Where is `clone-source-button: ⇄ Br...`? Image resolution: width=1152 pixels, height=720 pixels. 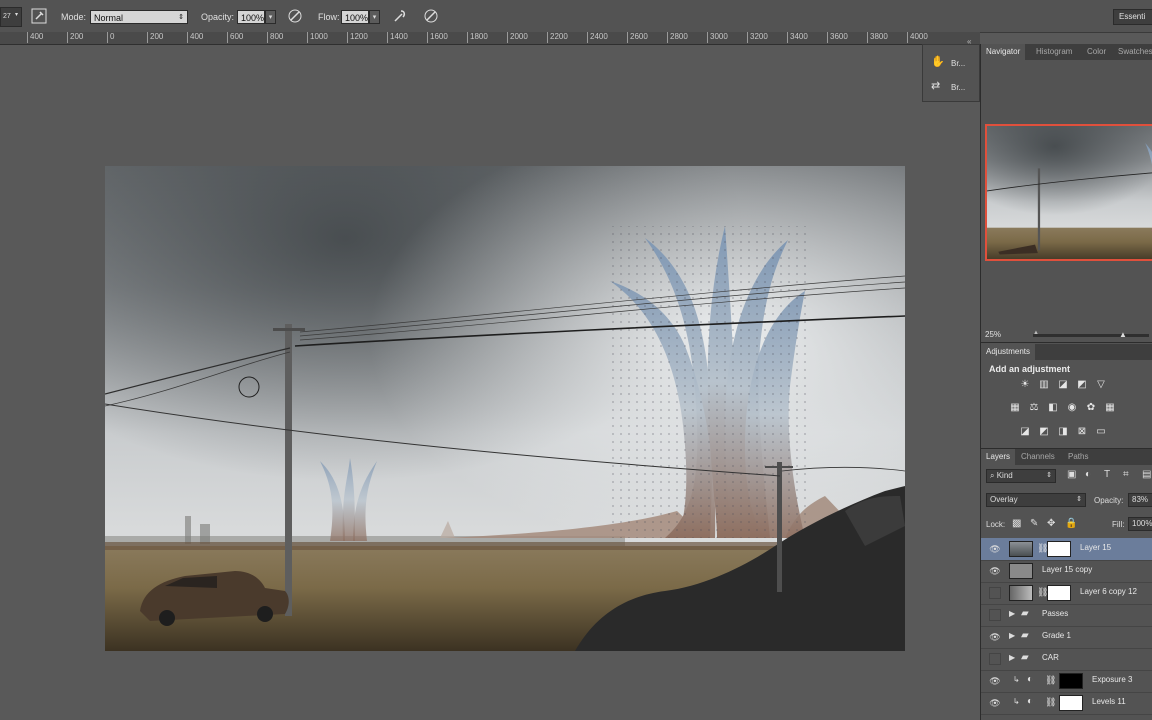
clone-source-button: ⇄ Br... is located at coordinates (952, 88).